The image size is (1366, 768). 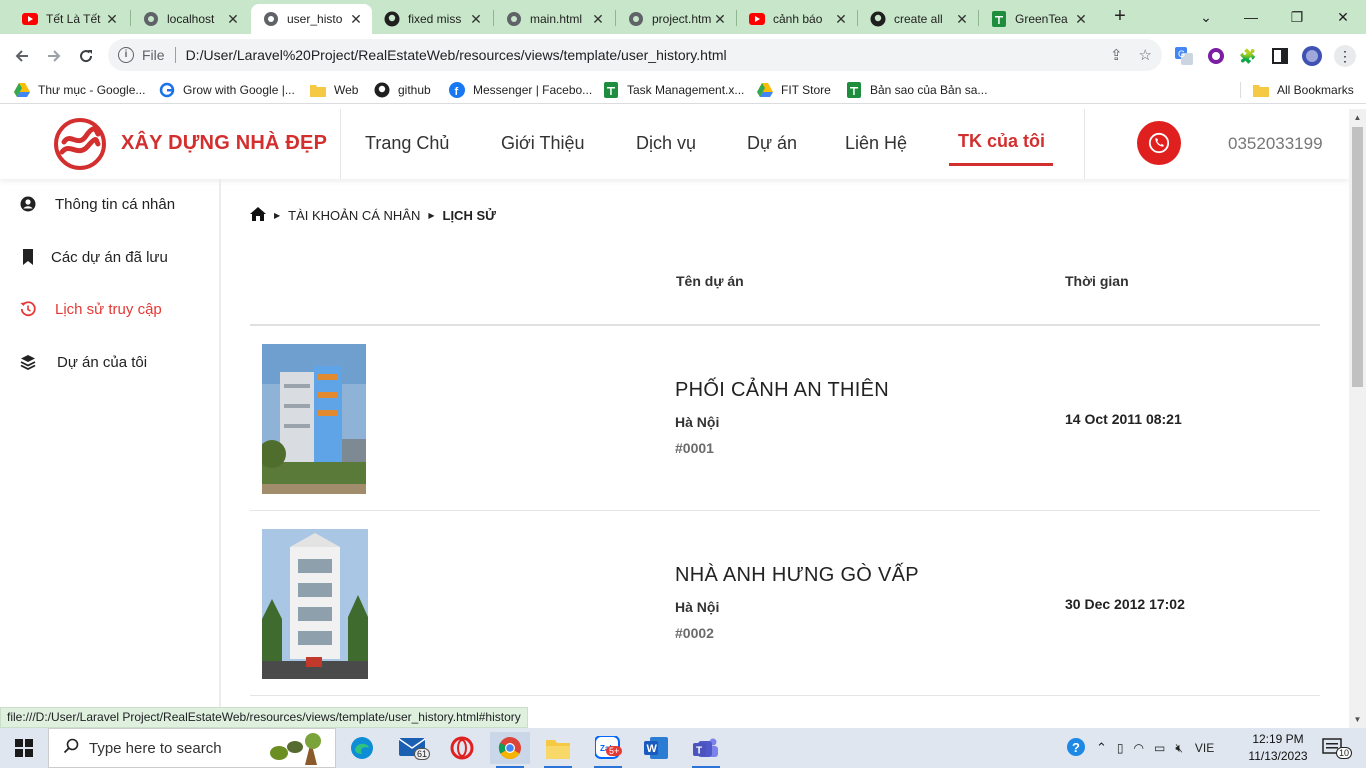 I want to click on logo, so click(x=80, y=144).